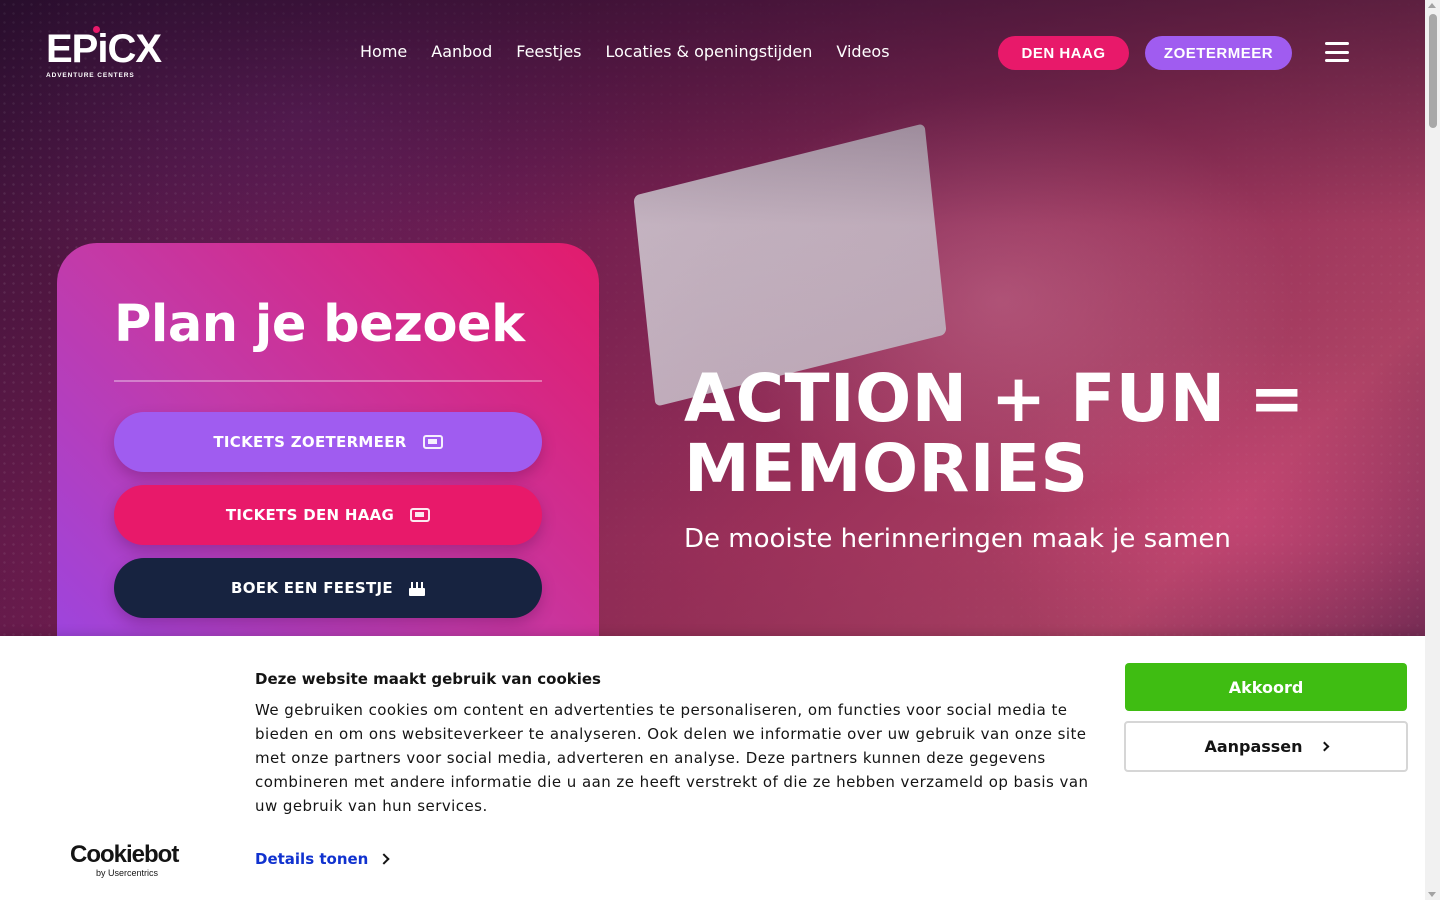  What do you see at coordinates (319, 324) in the screenshot?
I see `plan-title: Plan je bezoek` at bounding box center [319, 324].